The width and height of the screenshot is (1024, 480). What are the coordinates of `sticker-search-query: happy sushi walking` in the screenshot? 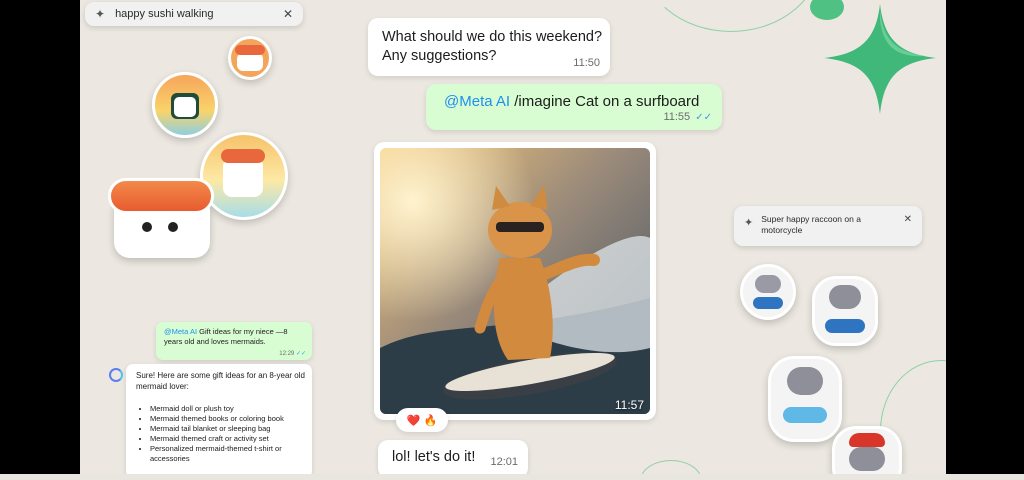 It's located at (164, 14).